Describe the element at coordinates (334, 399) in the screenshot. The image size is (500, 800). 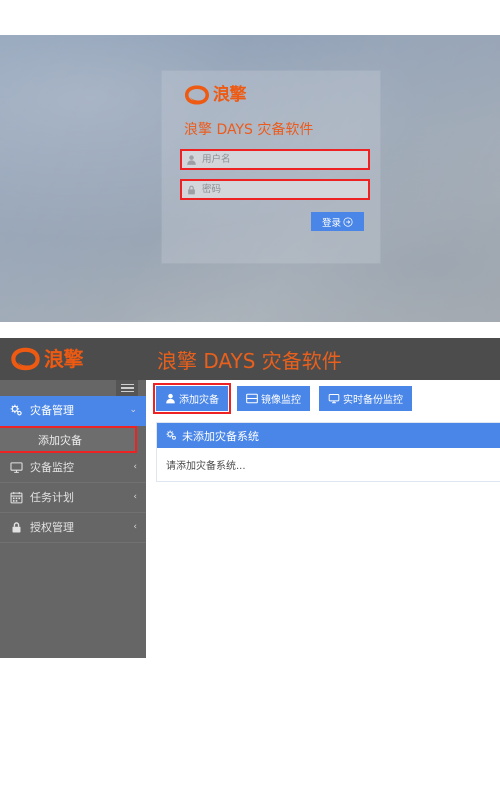
I see `desktop-monitor-icon` at that location.